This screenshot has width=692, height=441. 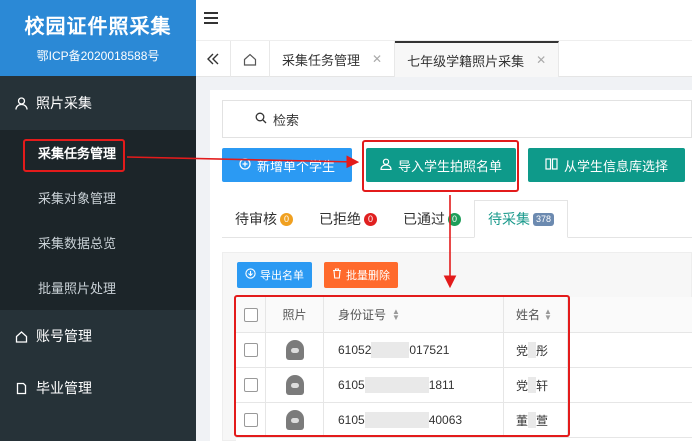 I want to click on nav-group-account-label: 账号管理, so click(x=64, y=336).